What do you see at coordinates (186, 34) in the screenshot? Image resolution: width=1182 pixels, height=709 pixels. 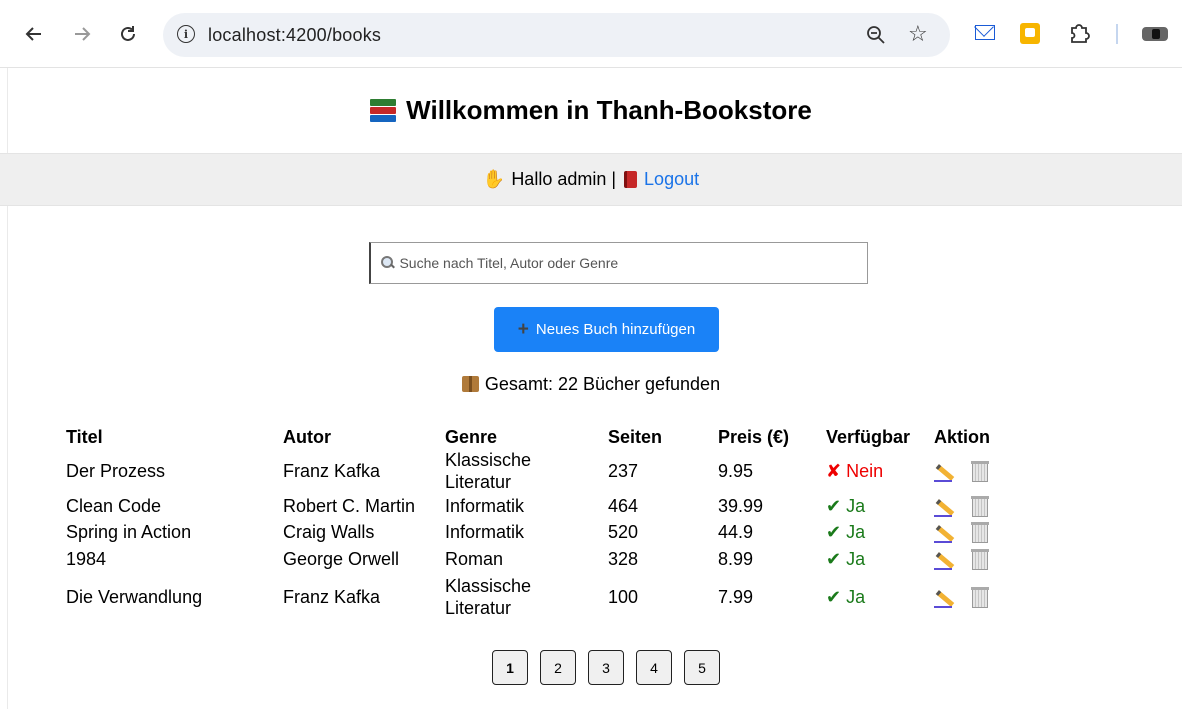 I see `site-info-icon: i` at bounding box center [186, 34].